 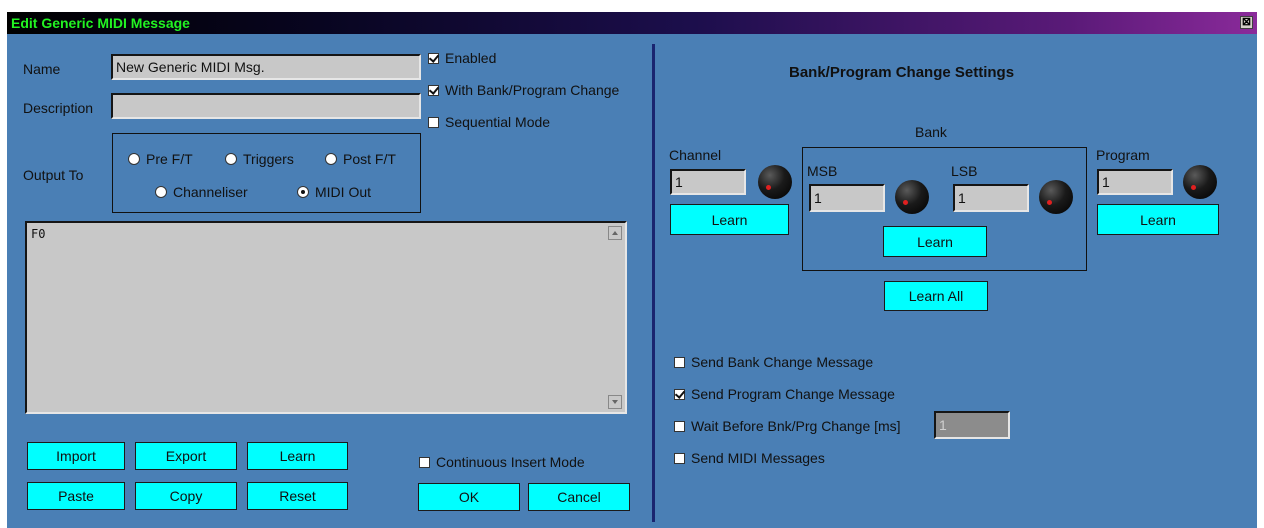 I want to click on window-title: Edit Generic MIDI Message, so click(x=100, y=23).